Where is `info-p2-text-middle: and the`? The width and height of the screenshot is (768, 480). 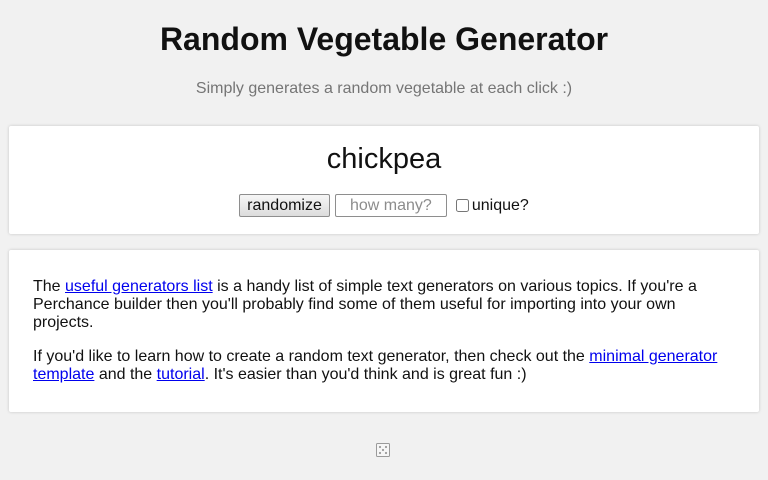
info-p2-text-middle: and the is located at coordinates (125, 374).